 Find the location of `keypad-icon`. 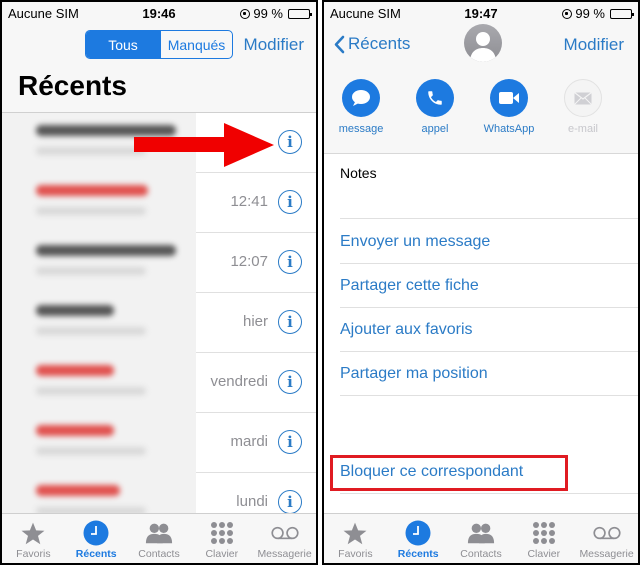

keypad-icon is located at coordinates (222, 533).